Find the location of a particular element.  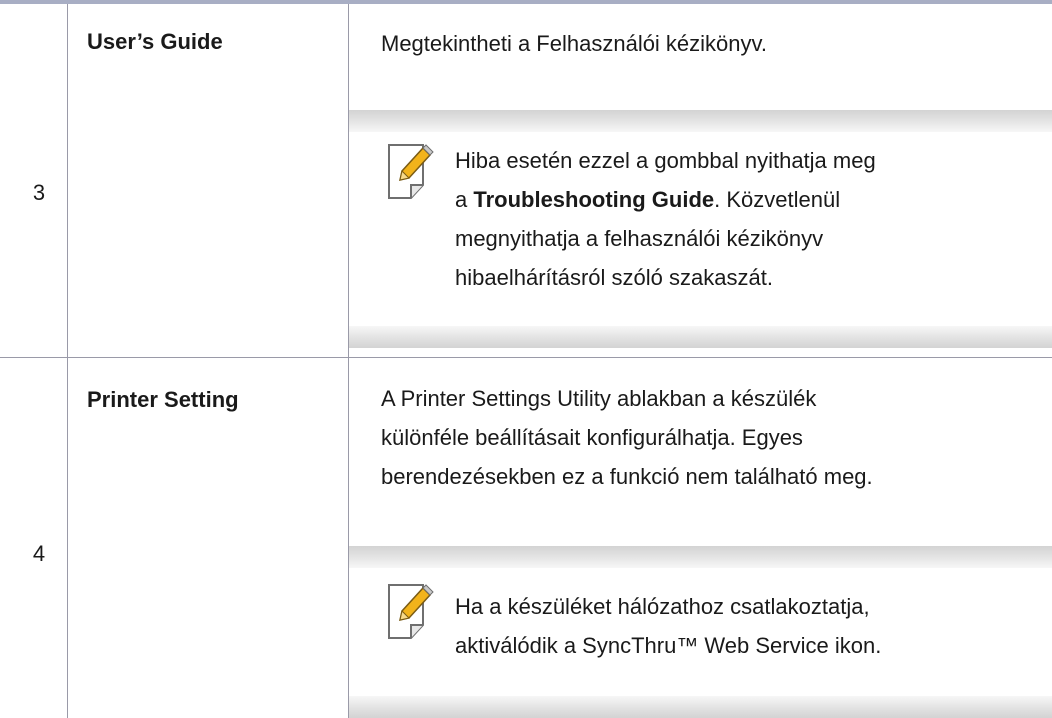

note-line-prefix: a is located at coordinates (464, 199).